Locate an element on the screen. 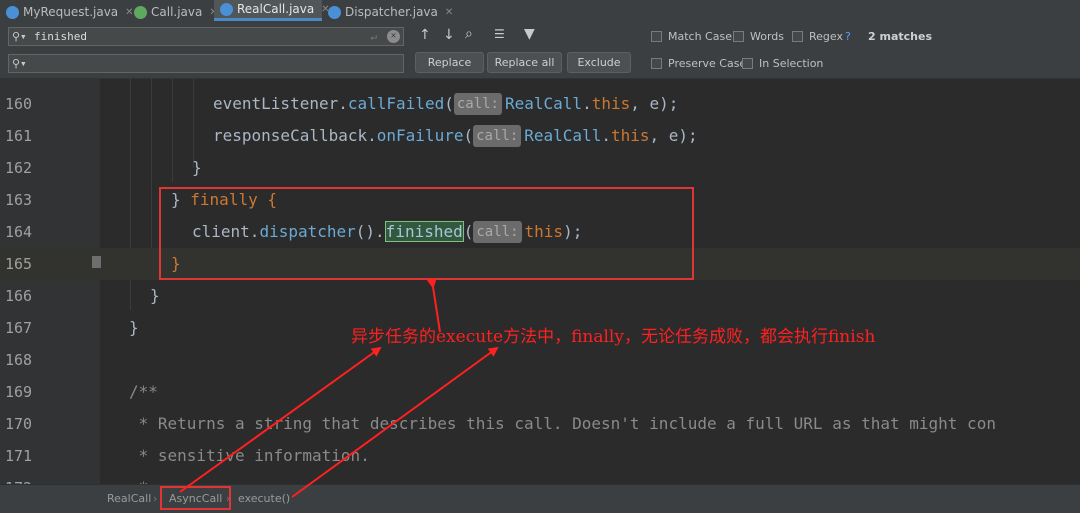 This screenshot has width=1080, height=513. annotation-arrows is located at coordinates (339, 388).